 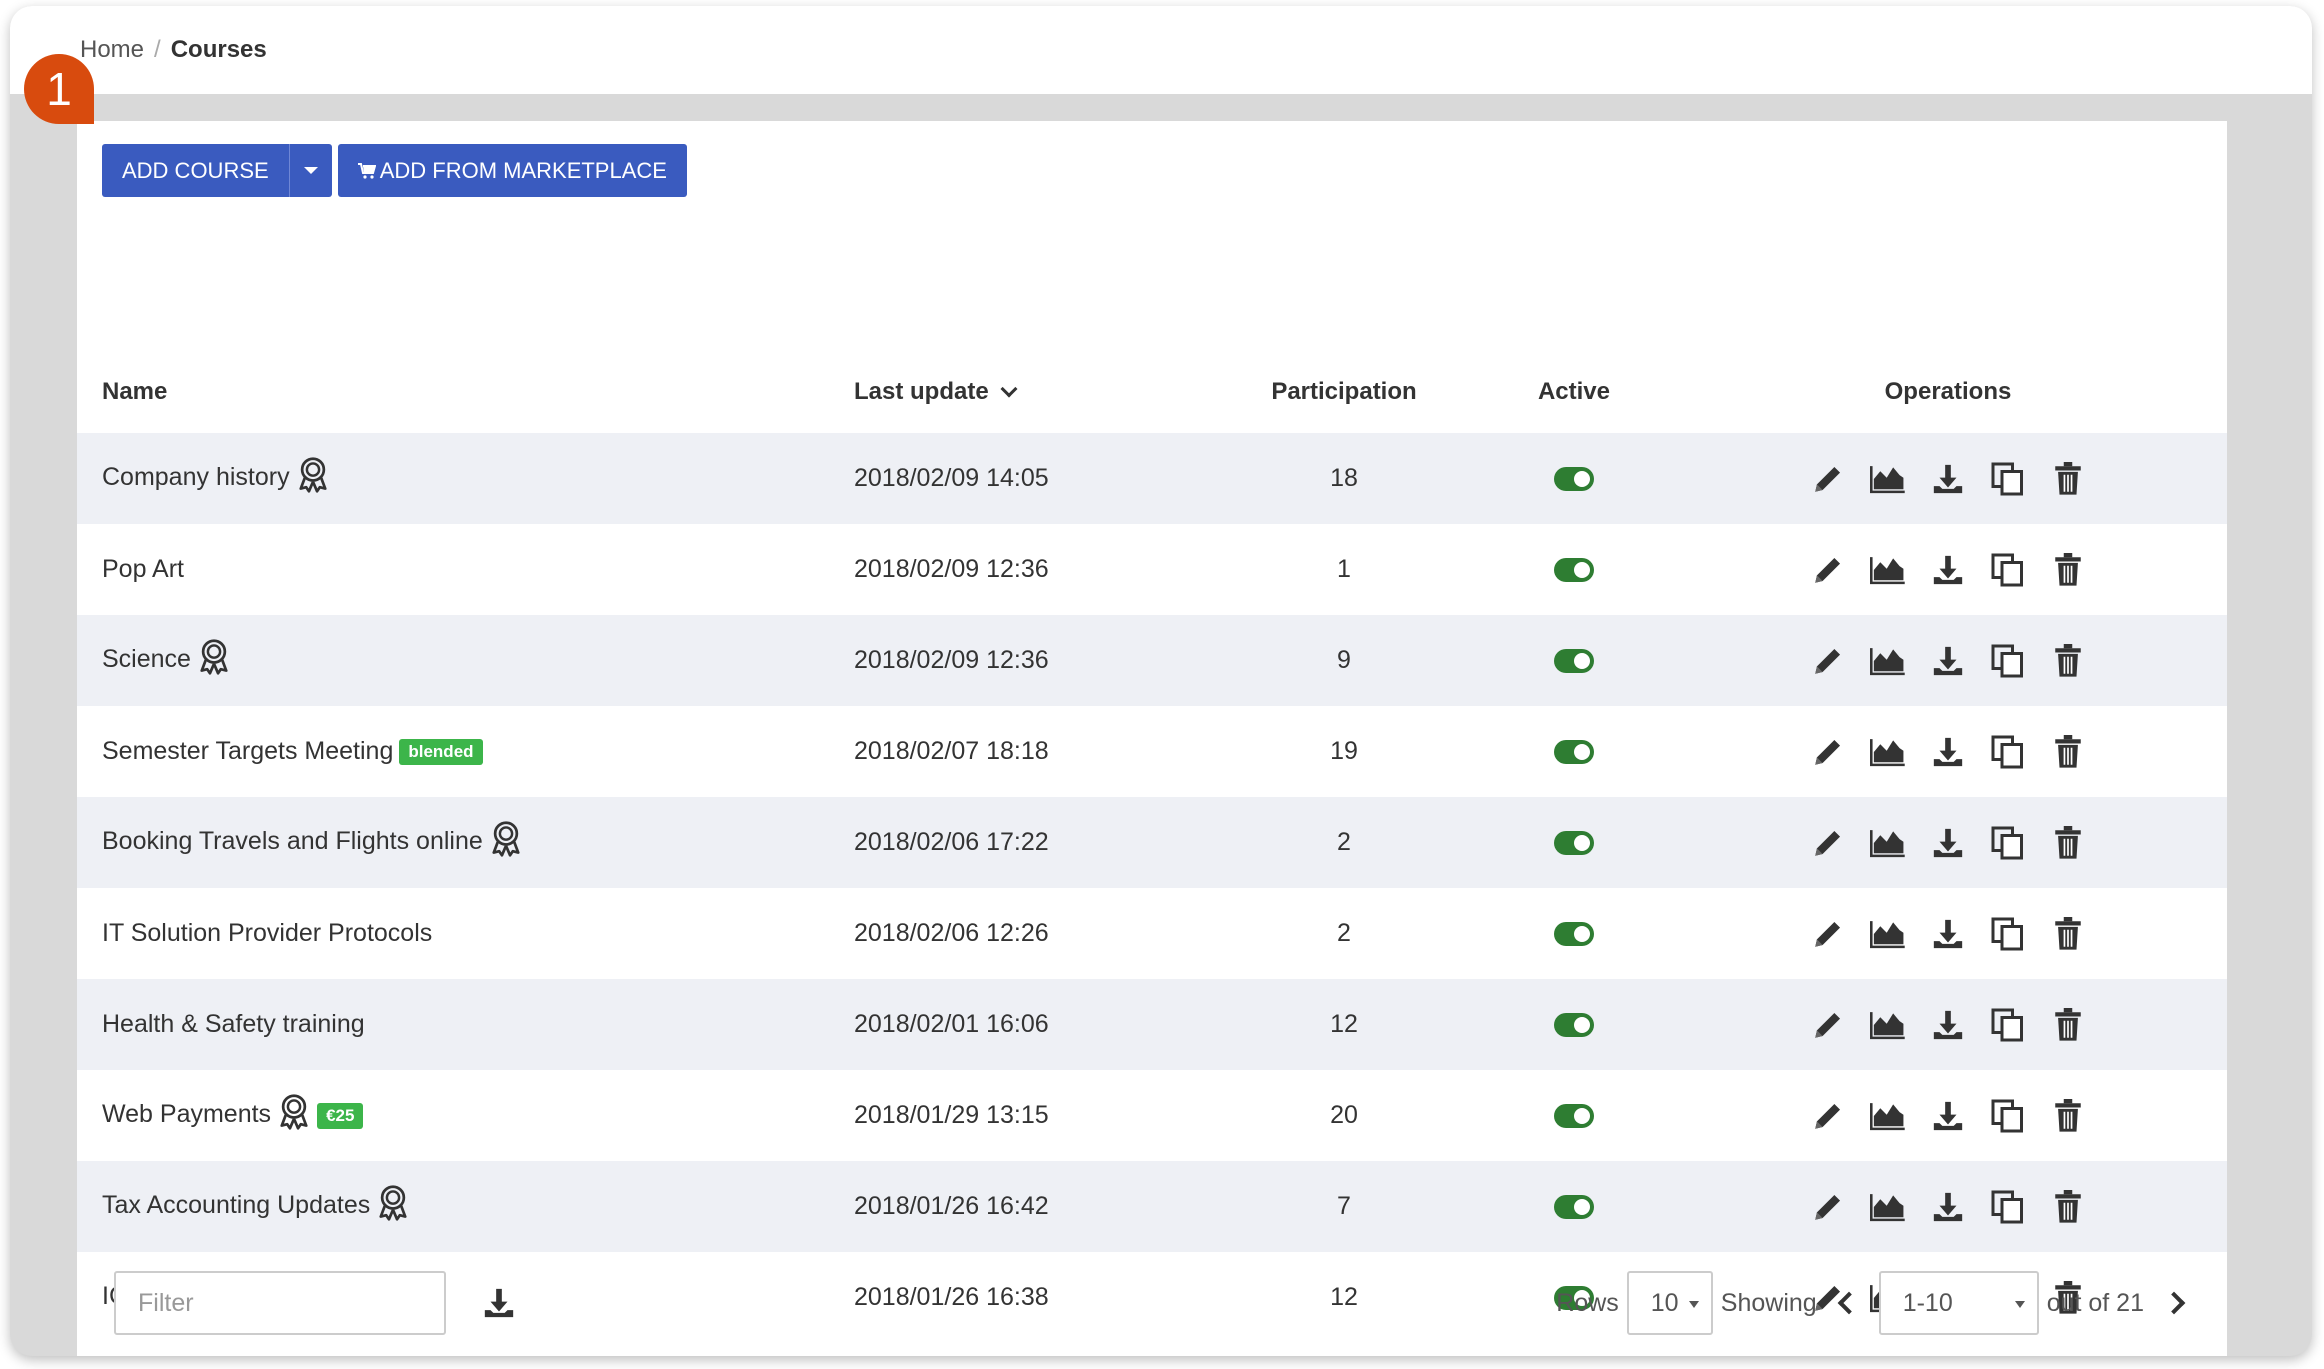 What do you see at coordinates (1693, 1304) in the screenshot?
I see `dropdown-arrow-icon` at bounding box center [1693, 1304].